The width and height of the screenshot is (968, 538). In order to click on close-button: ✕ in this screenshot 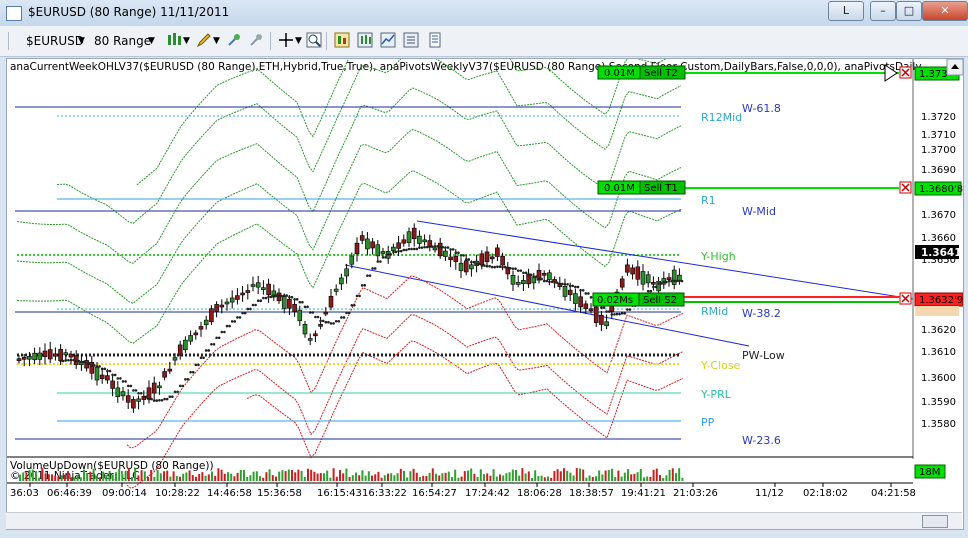, I will do `click(945, 11)`.